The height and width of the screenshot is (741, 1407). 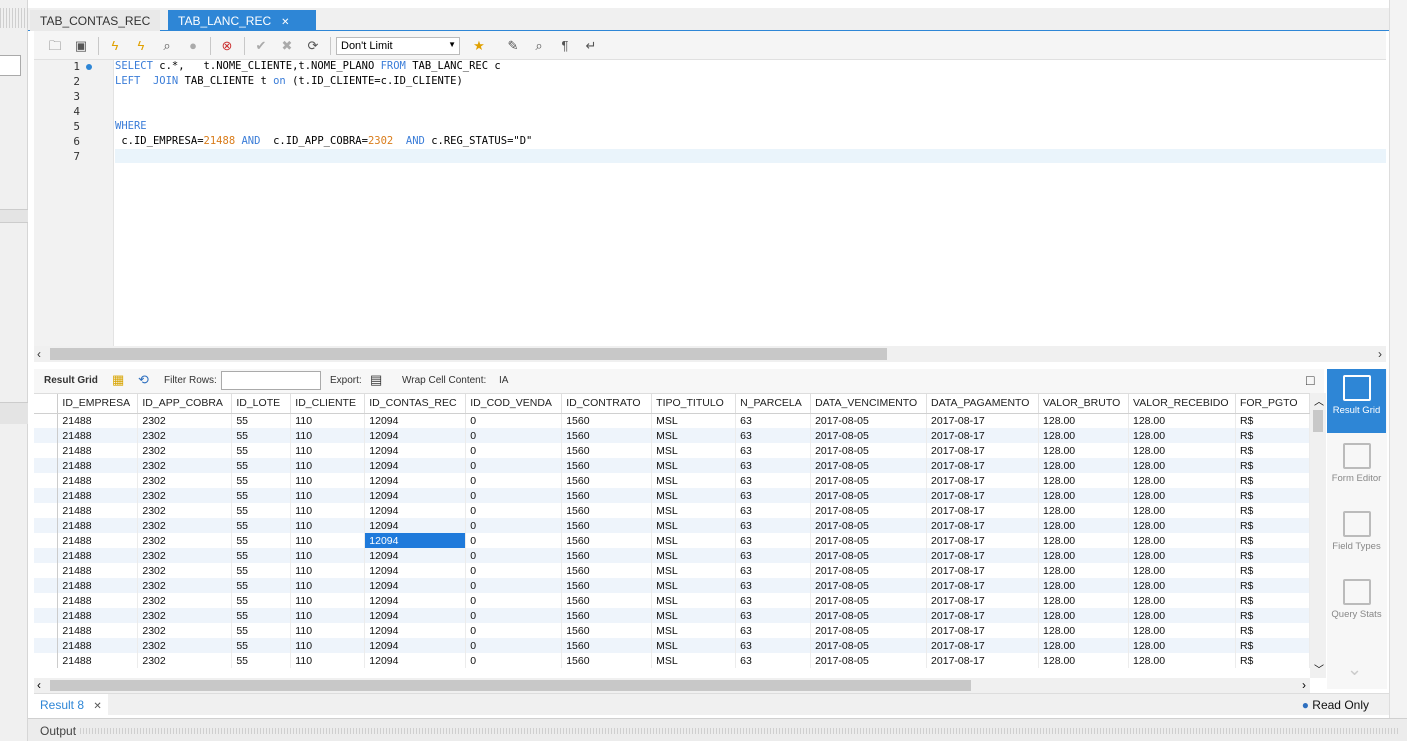 I want to click on tab-result-8: Result 8 ✕, so click(x=71, y=704).